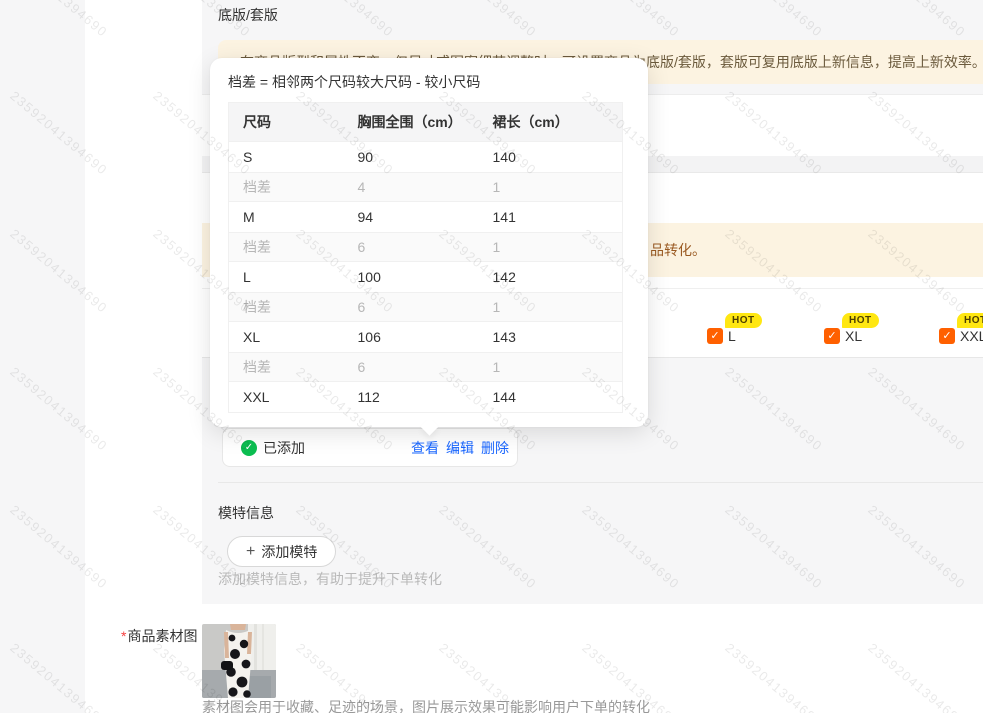 The width and height of the screenshot is (983, 713). I want to click on section-label-template: 底版/套版, so click(248, 15).